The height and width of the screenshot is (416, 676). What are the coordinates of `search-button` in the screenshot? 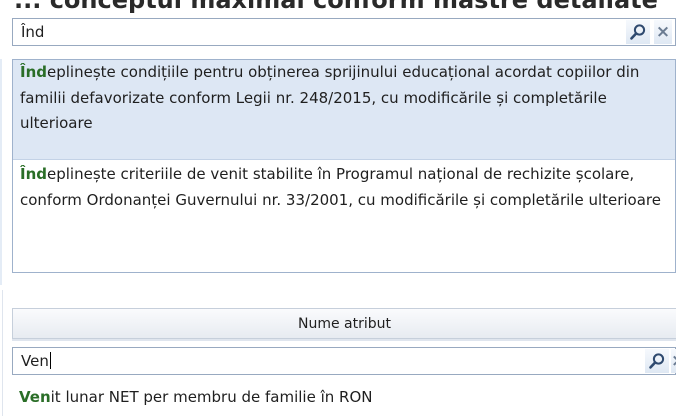 It's located at (638, 32).